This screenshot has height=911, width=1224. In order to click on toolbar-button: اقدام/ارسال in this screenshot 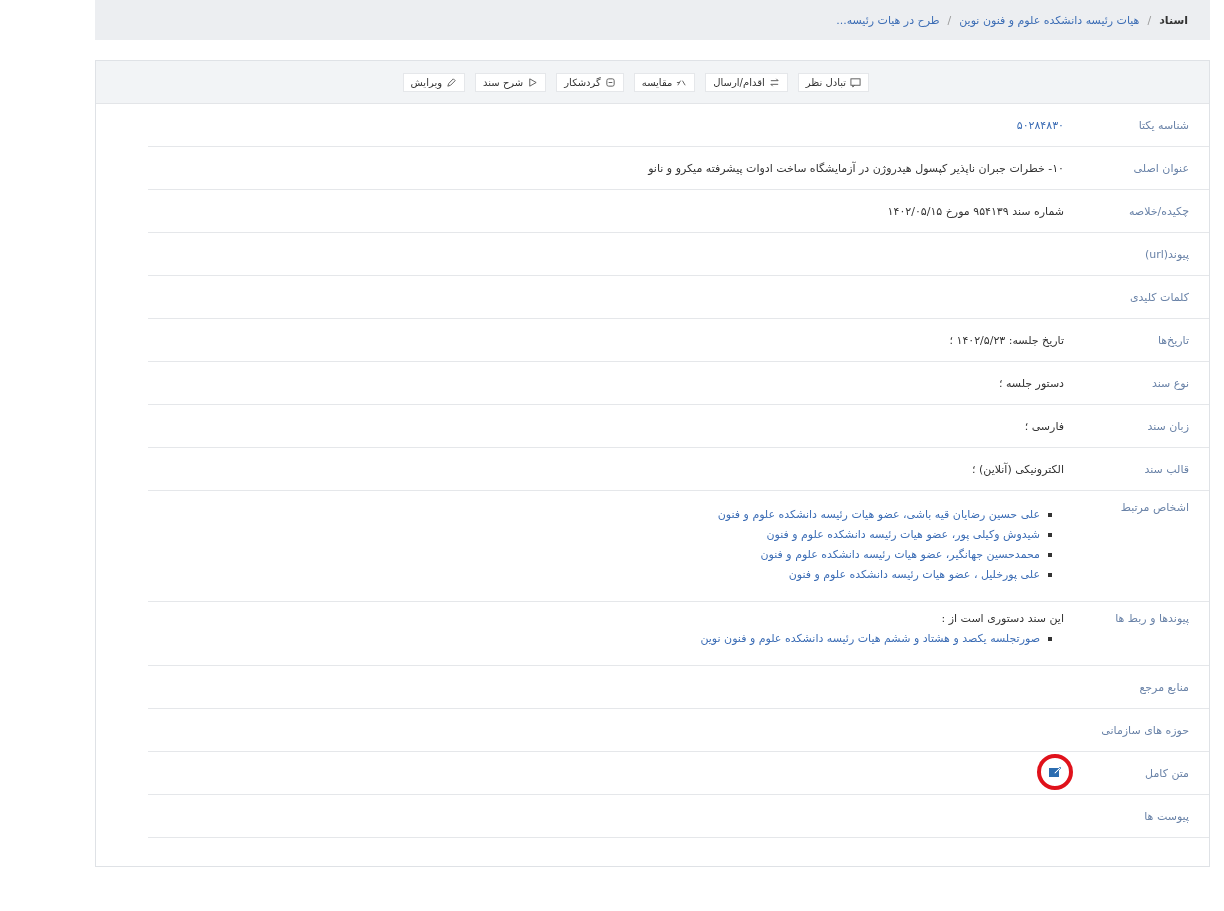, I will do `click(746, 82)`.